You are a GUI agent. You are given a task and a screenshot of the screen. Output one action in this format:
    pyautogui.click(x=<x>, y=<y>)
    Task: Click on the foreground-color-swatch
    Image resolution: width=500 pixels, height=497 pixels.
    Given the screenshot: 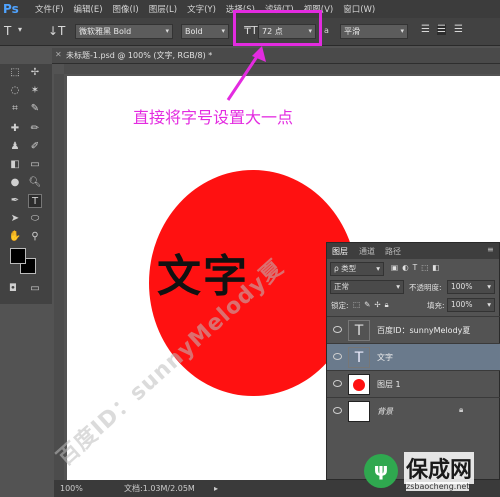 What is the action you would take?
    pyautogui.click(x=18, y=256)
    